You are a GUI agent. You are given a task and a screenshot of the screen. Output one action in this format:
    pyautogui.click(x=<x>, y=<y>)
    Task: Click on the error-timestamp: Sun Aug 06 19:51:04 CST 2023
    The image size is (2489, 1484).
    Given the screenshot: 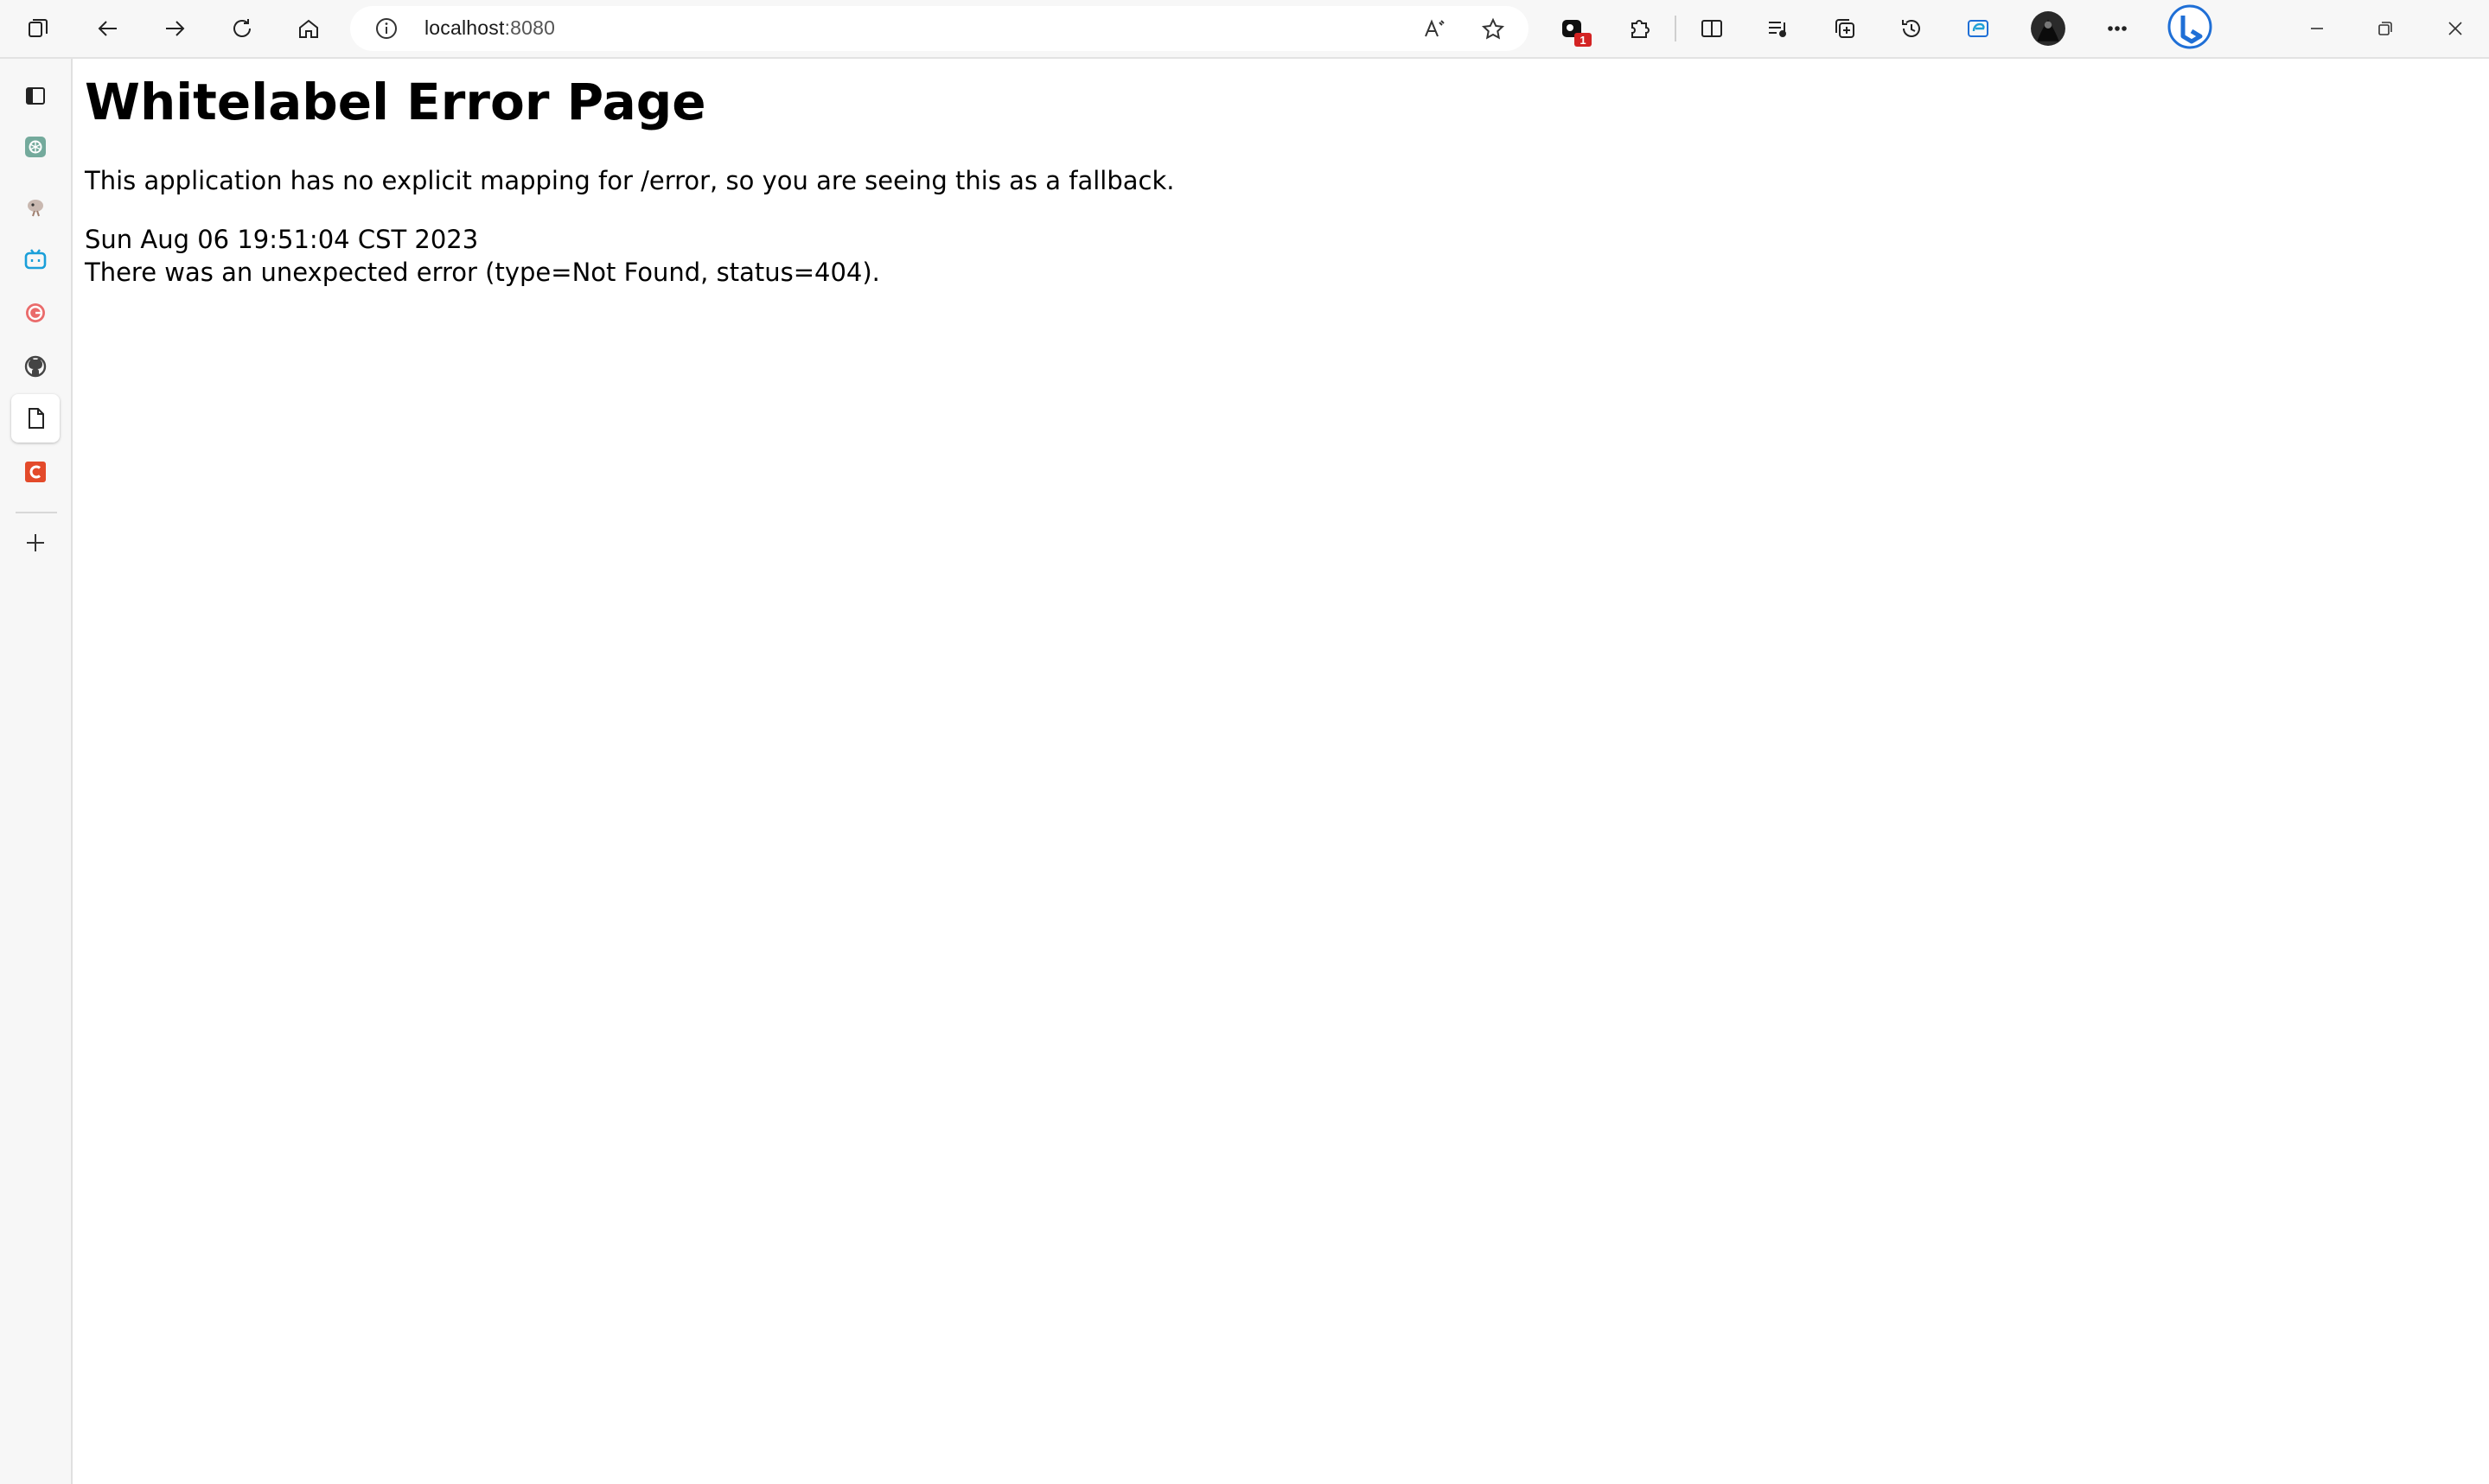 What is the action you would take?
    pyautogui.click(x=282, y=240)
    